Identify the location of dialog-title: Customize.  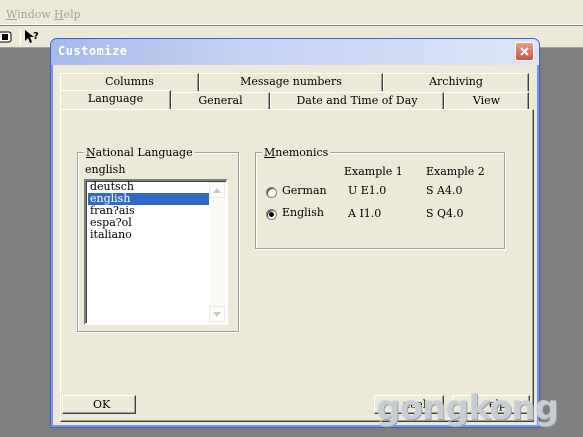
(93, 51).